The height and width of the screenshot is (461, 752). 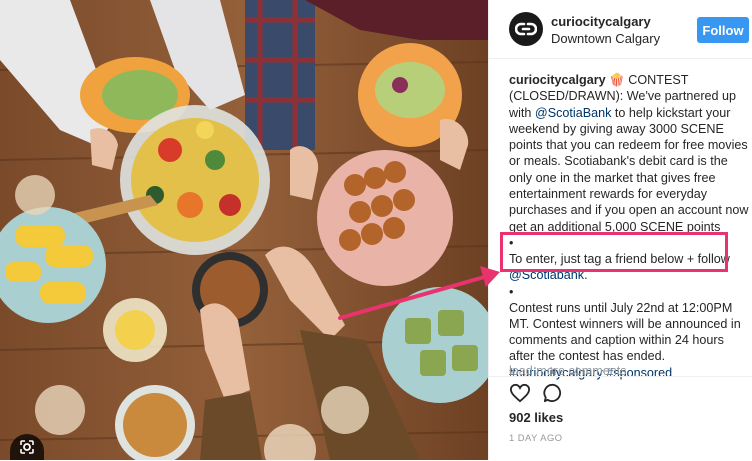 I want to click on mention-scotiabank-1: @ScotiaBank, so click(x=573, y=113).